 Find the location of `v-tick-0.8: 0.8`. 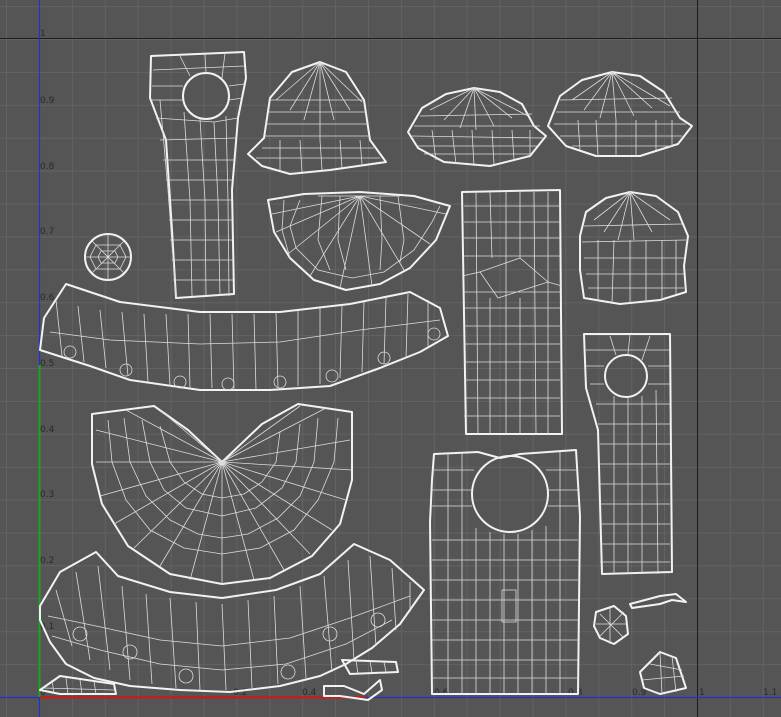

v-tick-0.8: 0.8 is located at coordinates (47, 167).